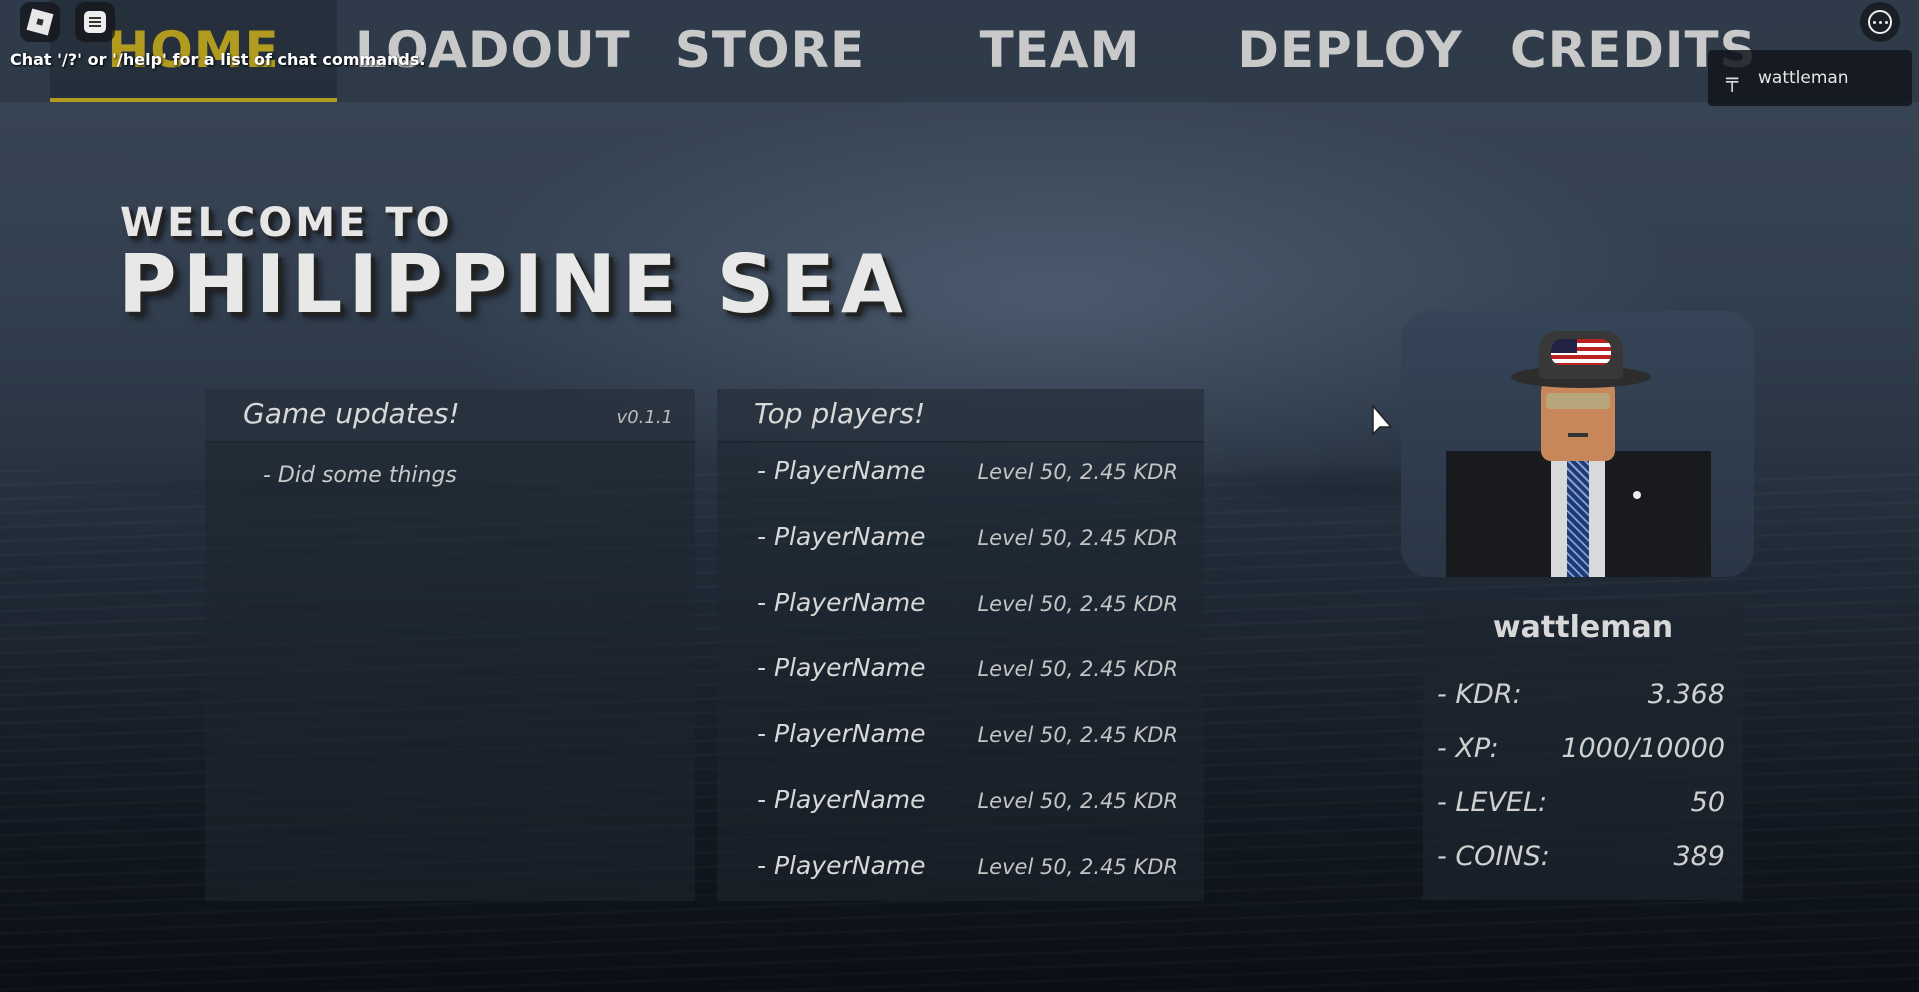 This screenshot has height=992, width=1919. What do you see at coordinates (360, 475) in the screenshot?
I see `update-item: - Did some things` at bounding box center [360, 475].